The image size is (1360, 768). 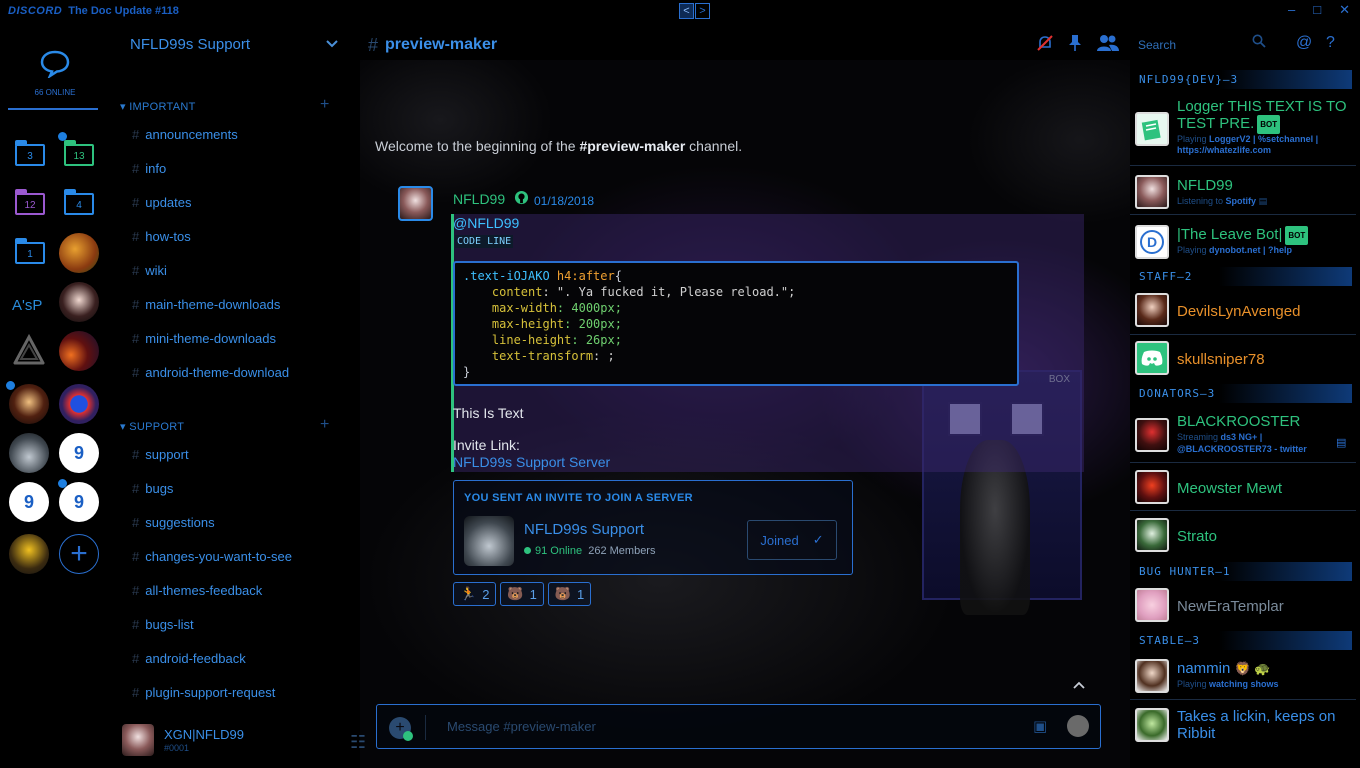 I want to click on channel-item: # suggestions, so click(x=173, y=522).